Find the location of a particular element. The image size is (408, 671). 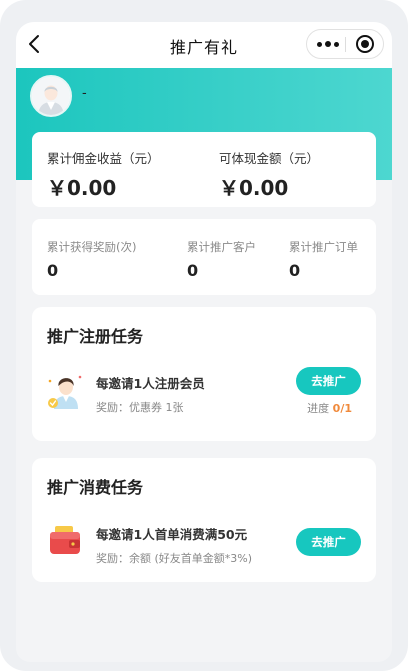

earnings-card: 累计佣金收益（元） ￥0.00 可体现金额（元） ￥0.00 is located at coordinates (204, 169).